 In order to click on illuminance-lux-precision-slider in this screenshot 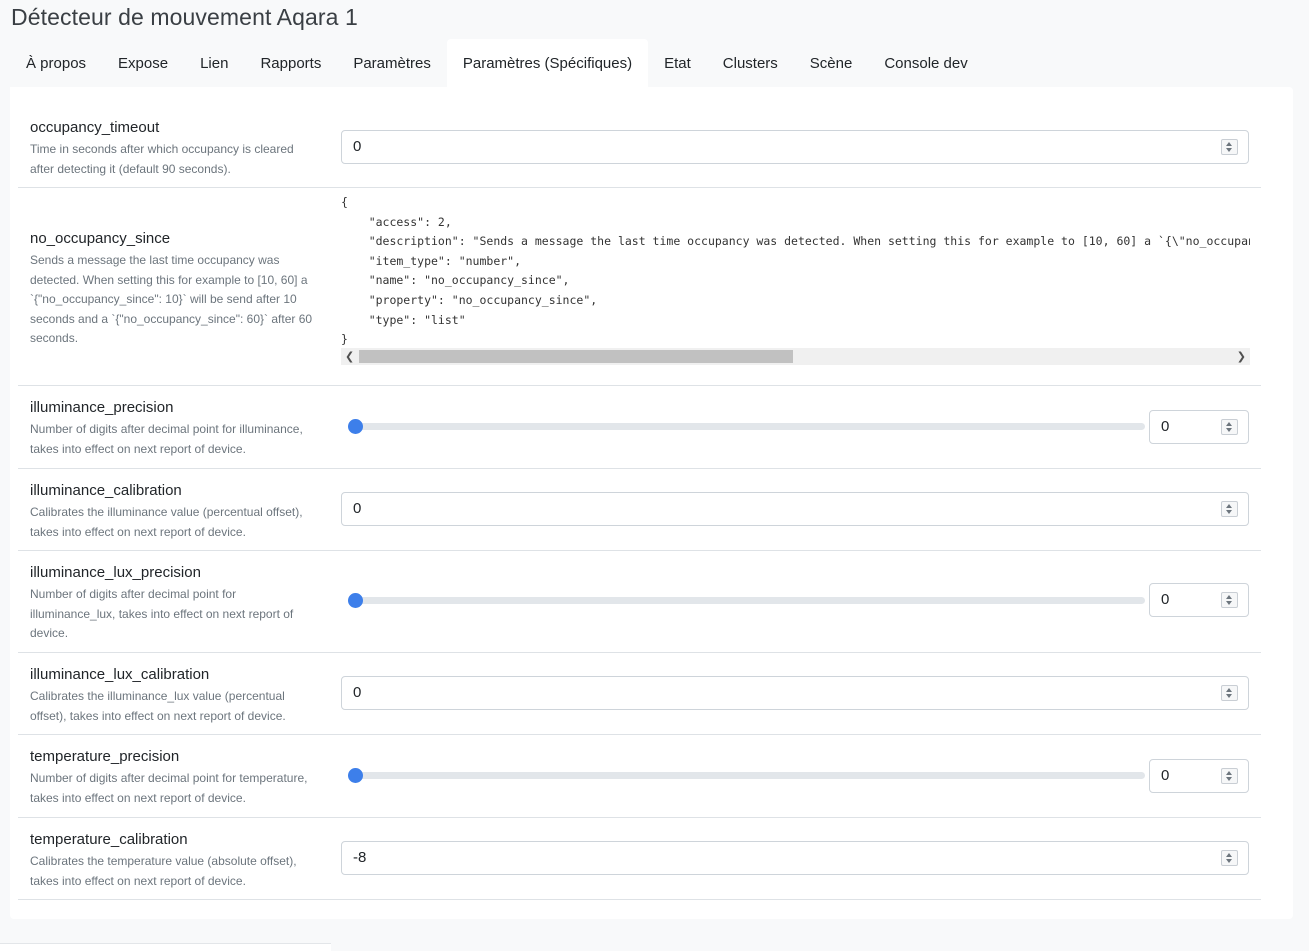, I will do `click(746, 600)`.